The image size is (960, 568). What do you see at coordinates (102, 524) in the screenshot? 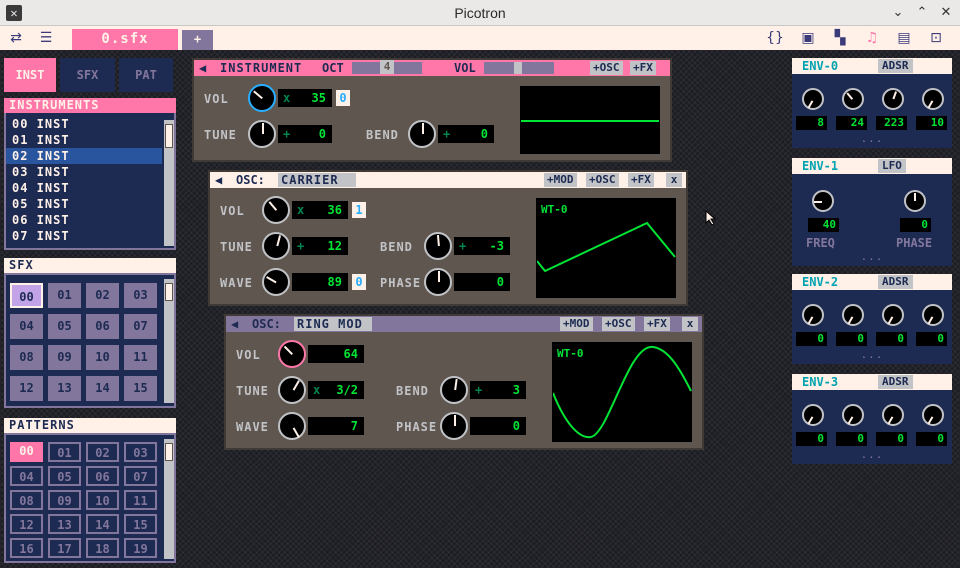
I see `pattern-slot: 14` at bounding box center [102, 524].